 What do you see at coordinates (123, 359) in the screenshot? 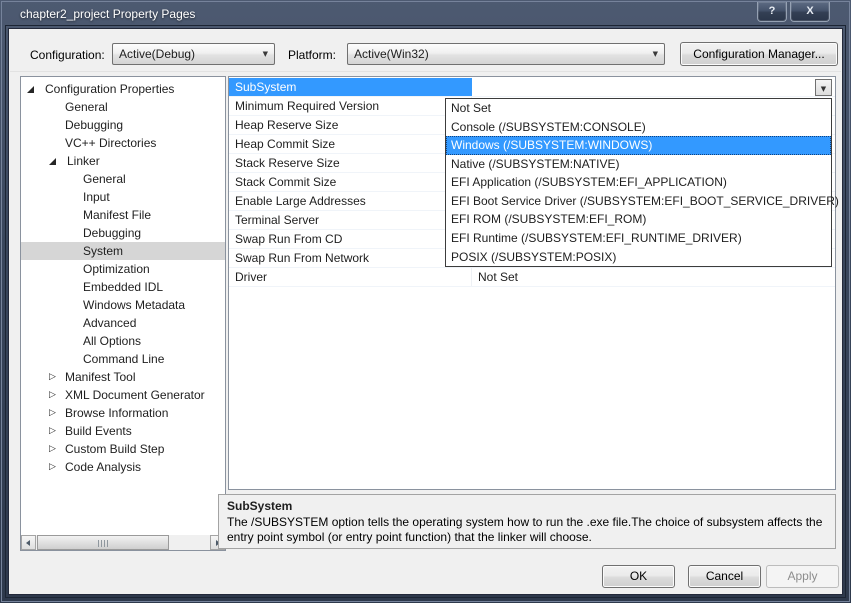
I see `tree-item-linker-command-line: Command Line` at bounding box center [123, 359].